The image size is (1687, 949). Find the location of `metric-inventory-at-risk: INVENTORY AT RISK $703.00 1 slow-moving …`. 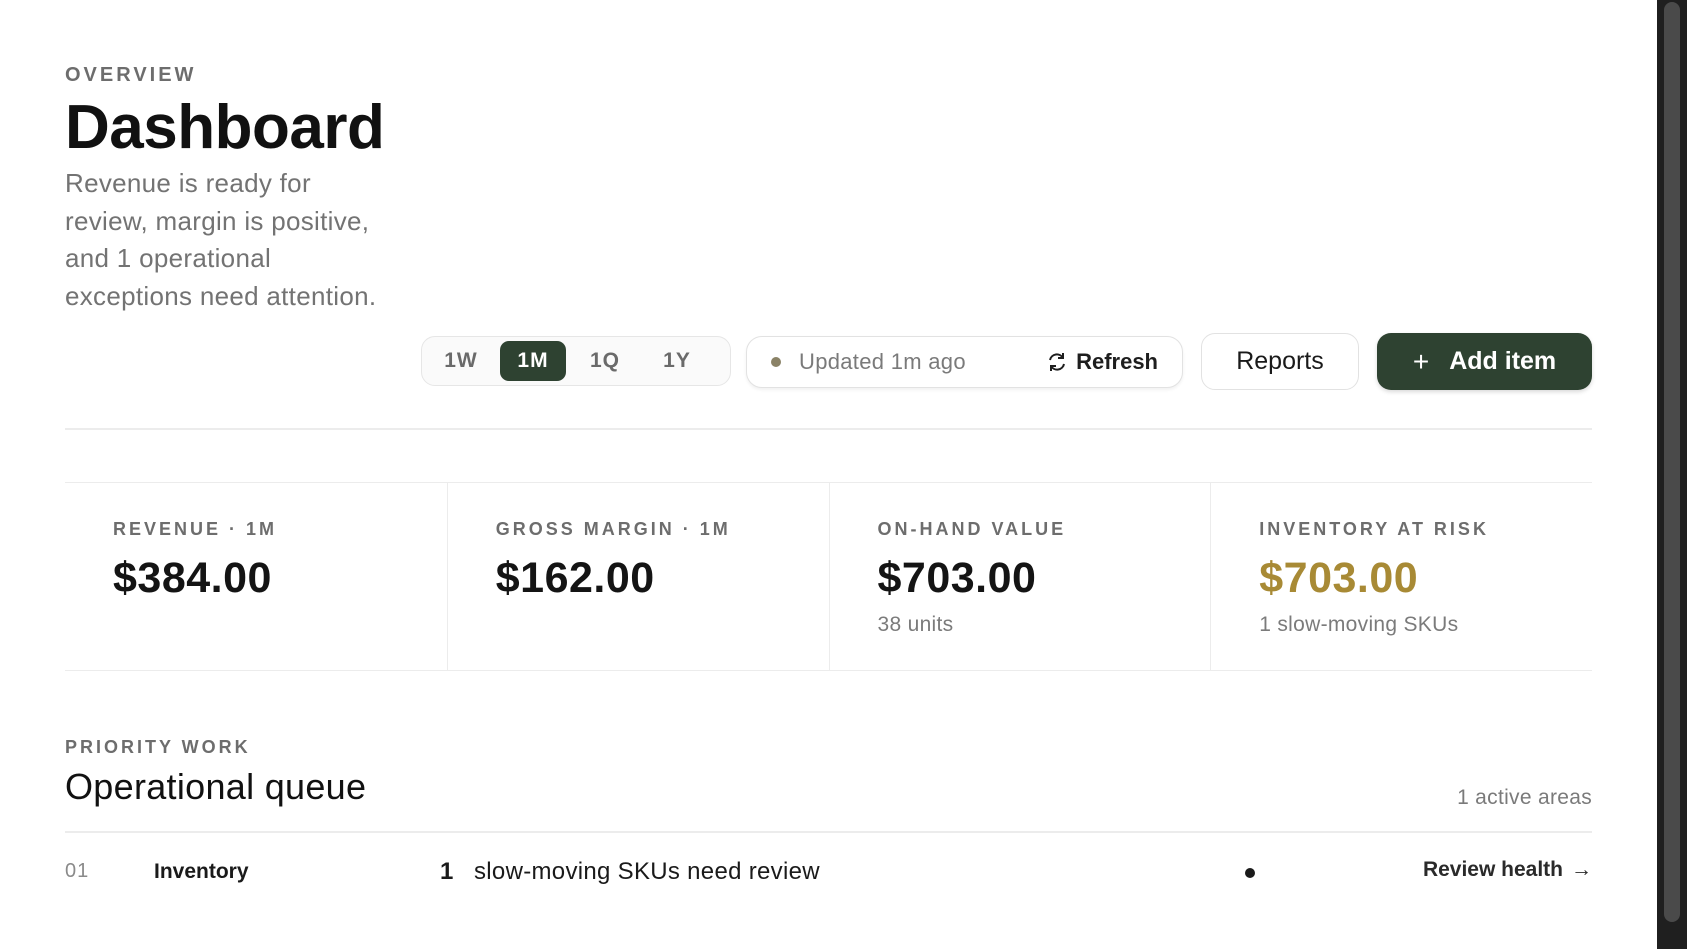

metric-inventory-at-risk: INVENTORY AT RISK $703.00 1 slow-moving … is located at coordinates (1401, 576).